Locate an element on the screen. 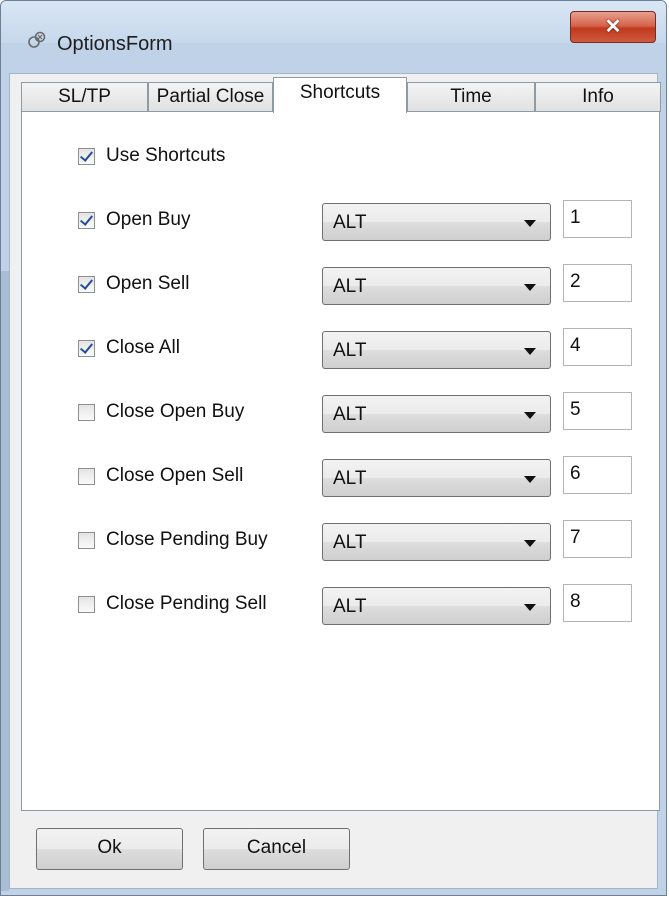 This screenshot has height=898, width=669. open-sell-label: Open Sell is located at coordinates (148, 283).